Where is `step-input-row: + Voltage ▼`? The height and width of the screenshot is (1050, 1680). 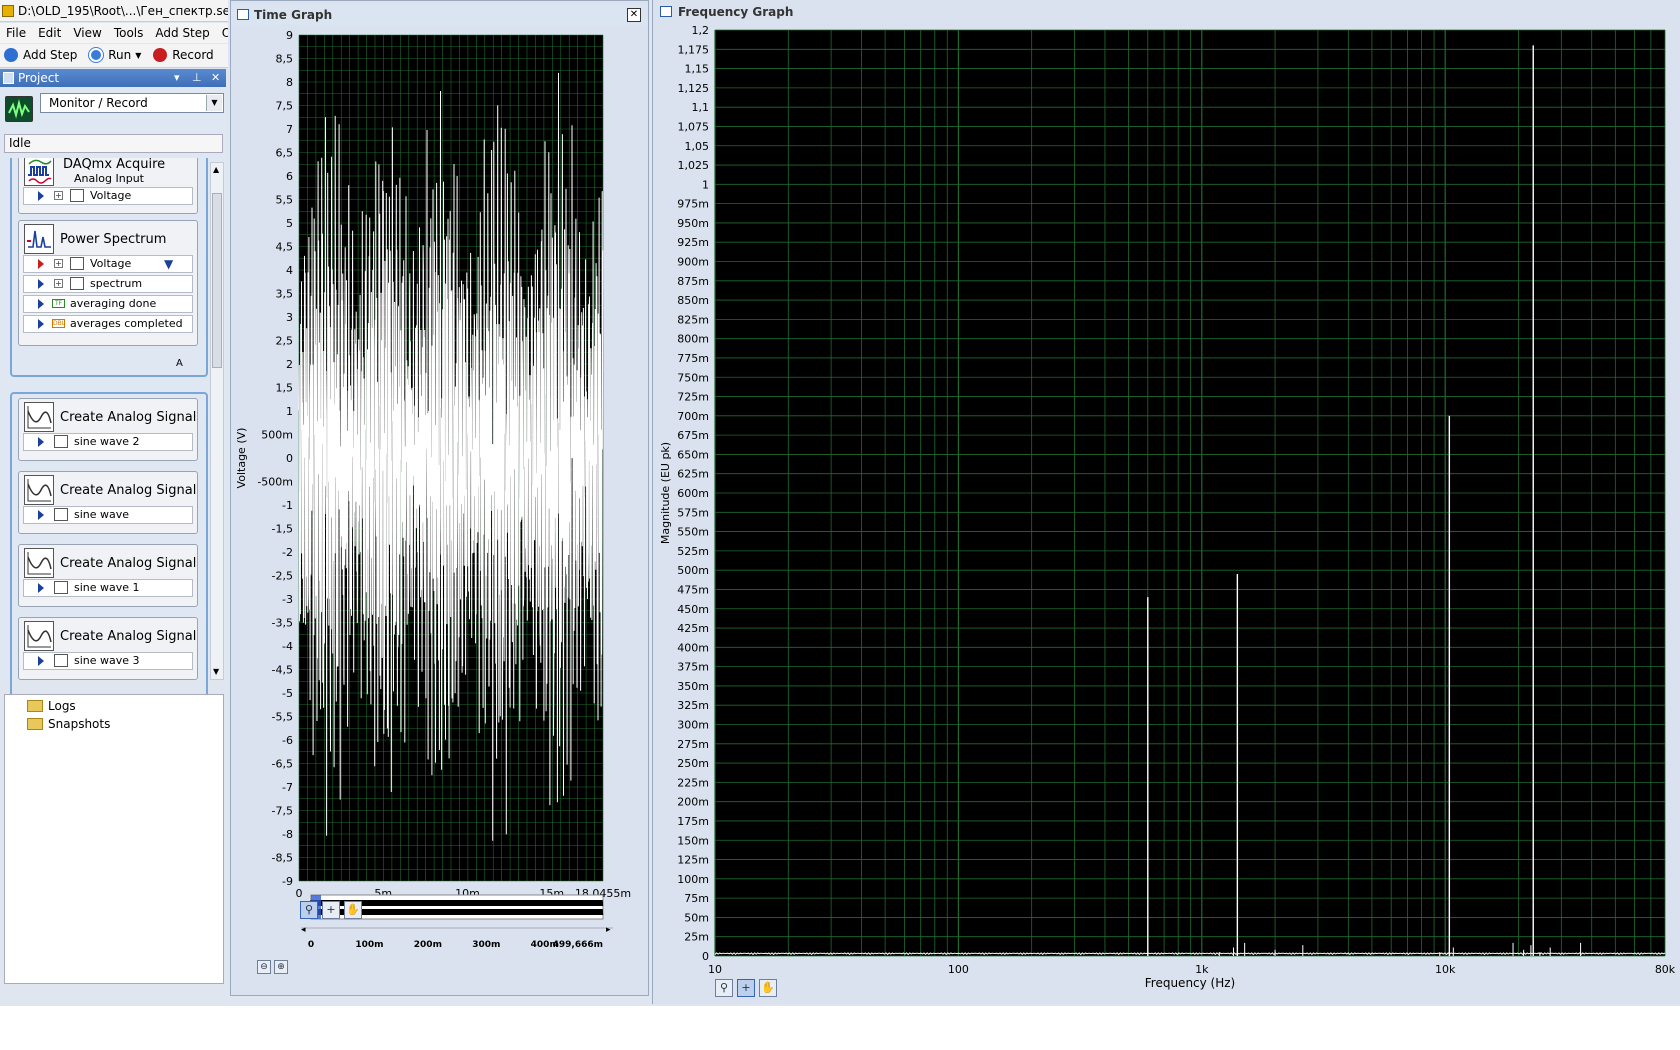 step-input-row: + Voltage ▼ is located at coordinates (108, 264).